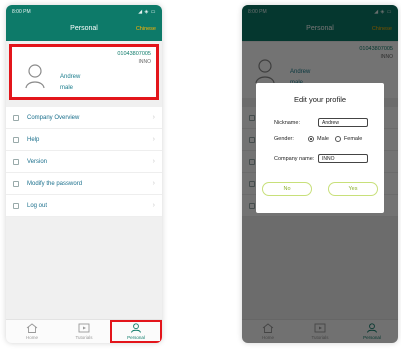 Image resolution: width=401 pixels, height=350 pixels. I want to click on tab-personal: Personal, so click(136, 331).